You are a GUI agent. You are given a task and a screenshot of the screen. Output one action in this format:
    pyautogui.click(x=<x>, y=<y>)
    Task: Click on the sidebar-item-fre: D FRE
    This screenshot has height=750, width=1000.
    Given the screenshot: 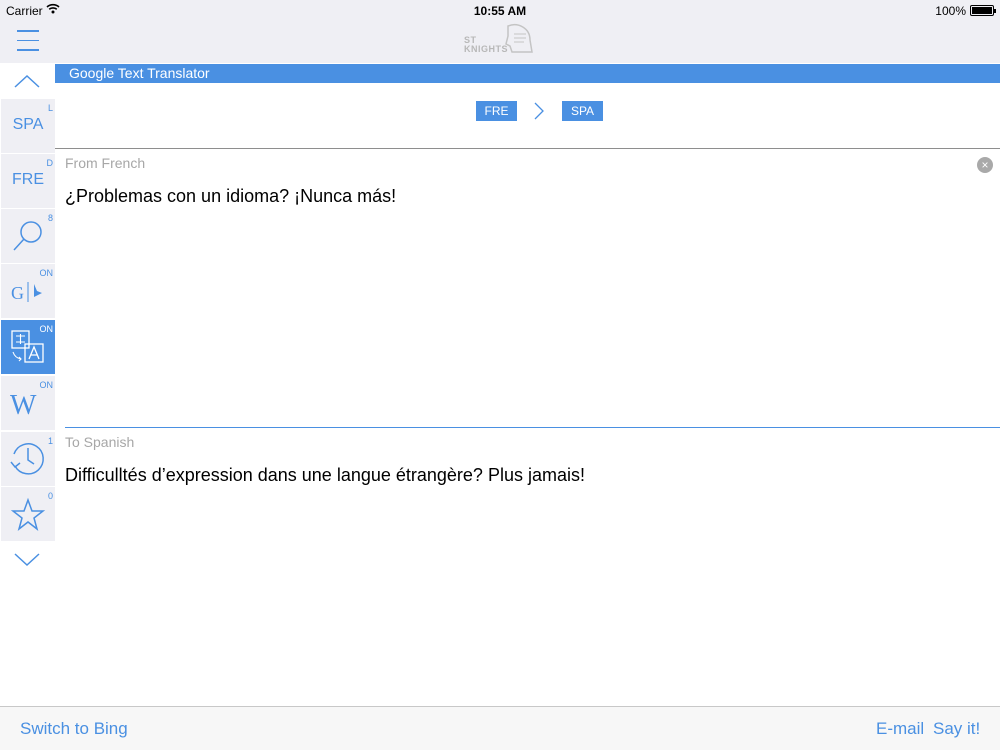 What is the action you would take?
    pyautogui.click(x=28, y=181)
    